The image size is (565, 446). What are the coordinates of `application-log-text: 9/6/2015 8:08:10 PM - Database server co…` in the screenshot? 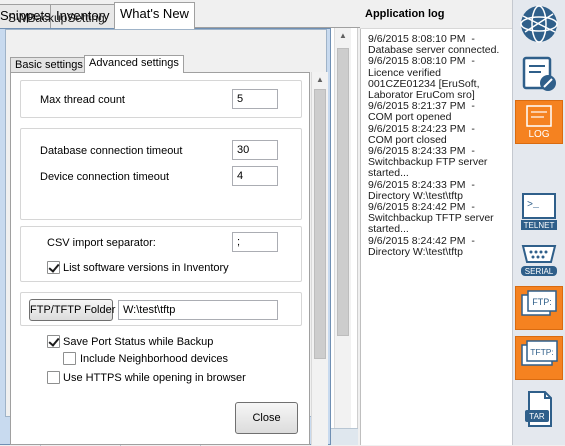 It's located at (439, 145).